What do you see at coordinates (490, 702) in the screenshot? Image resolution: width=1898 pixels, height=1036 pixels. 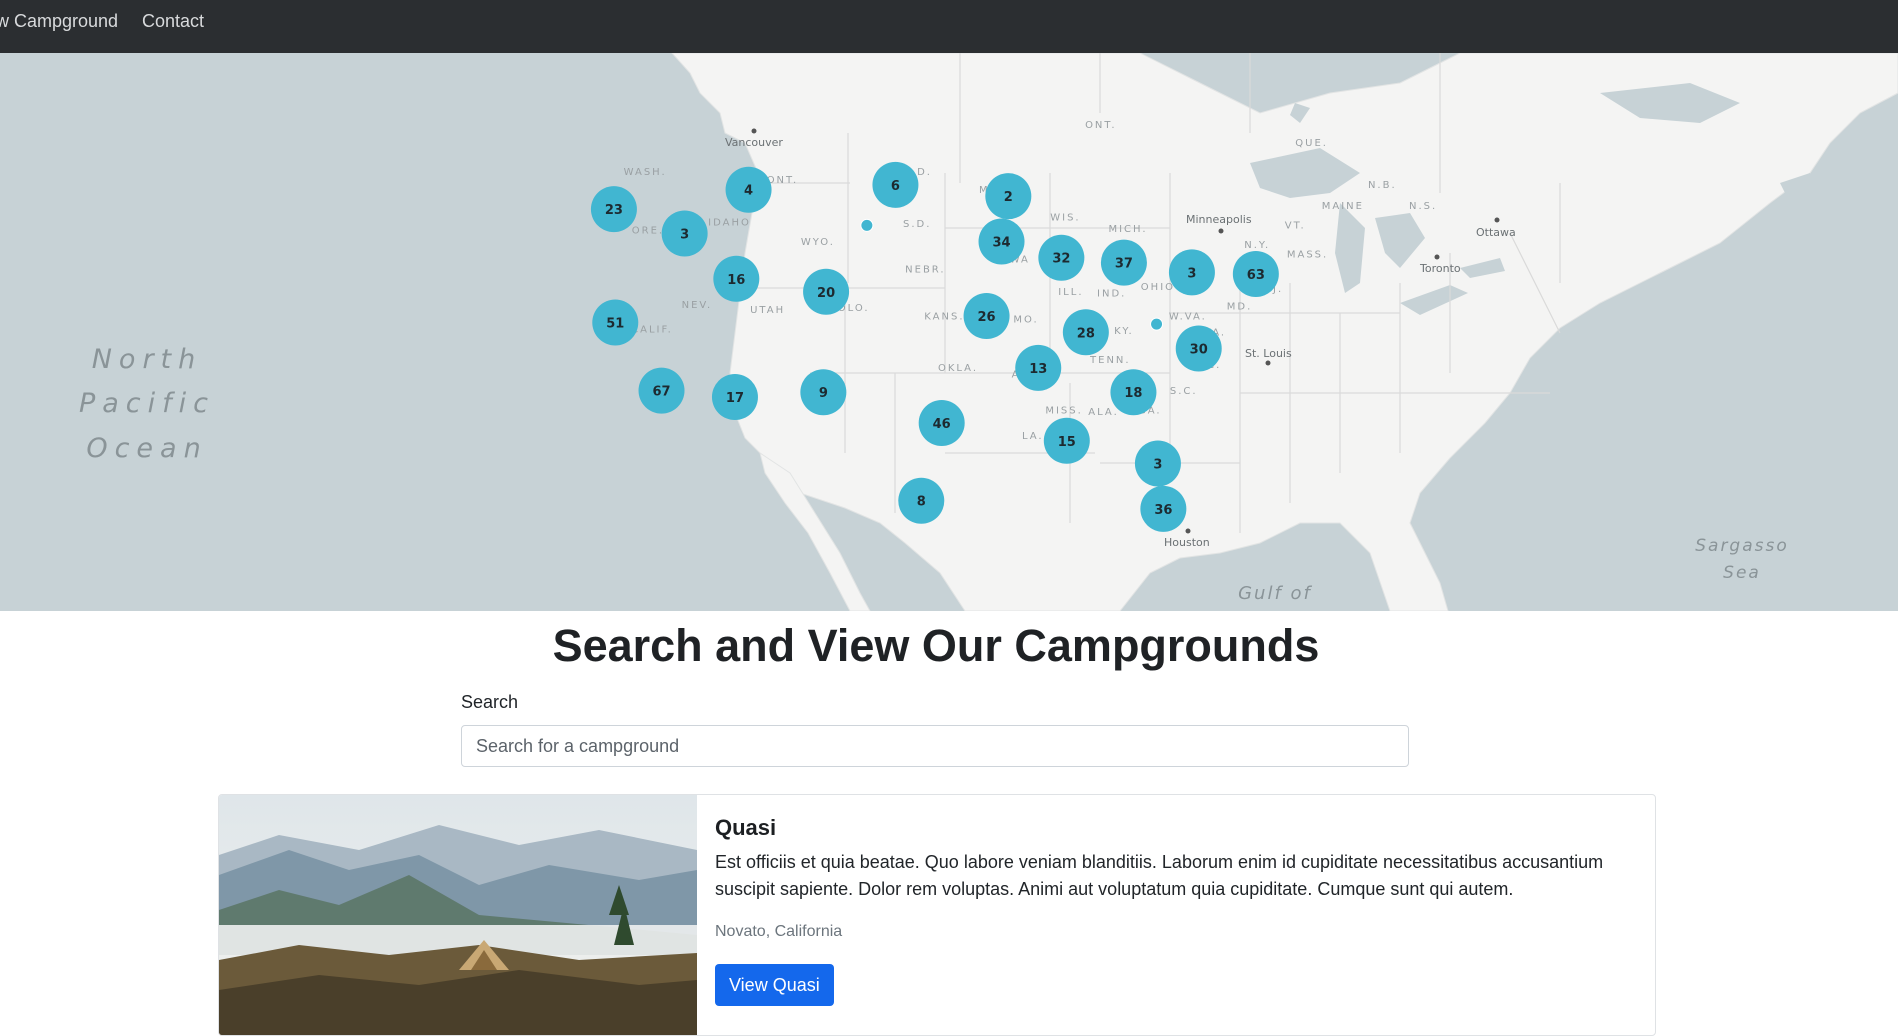 I see `search-label: Search` at bounding box center [490, 702].